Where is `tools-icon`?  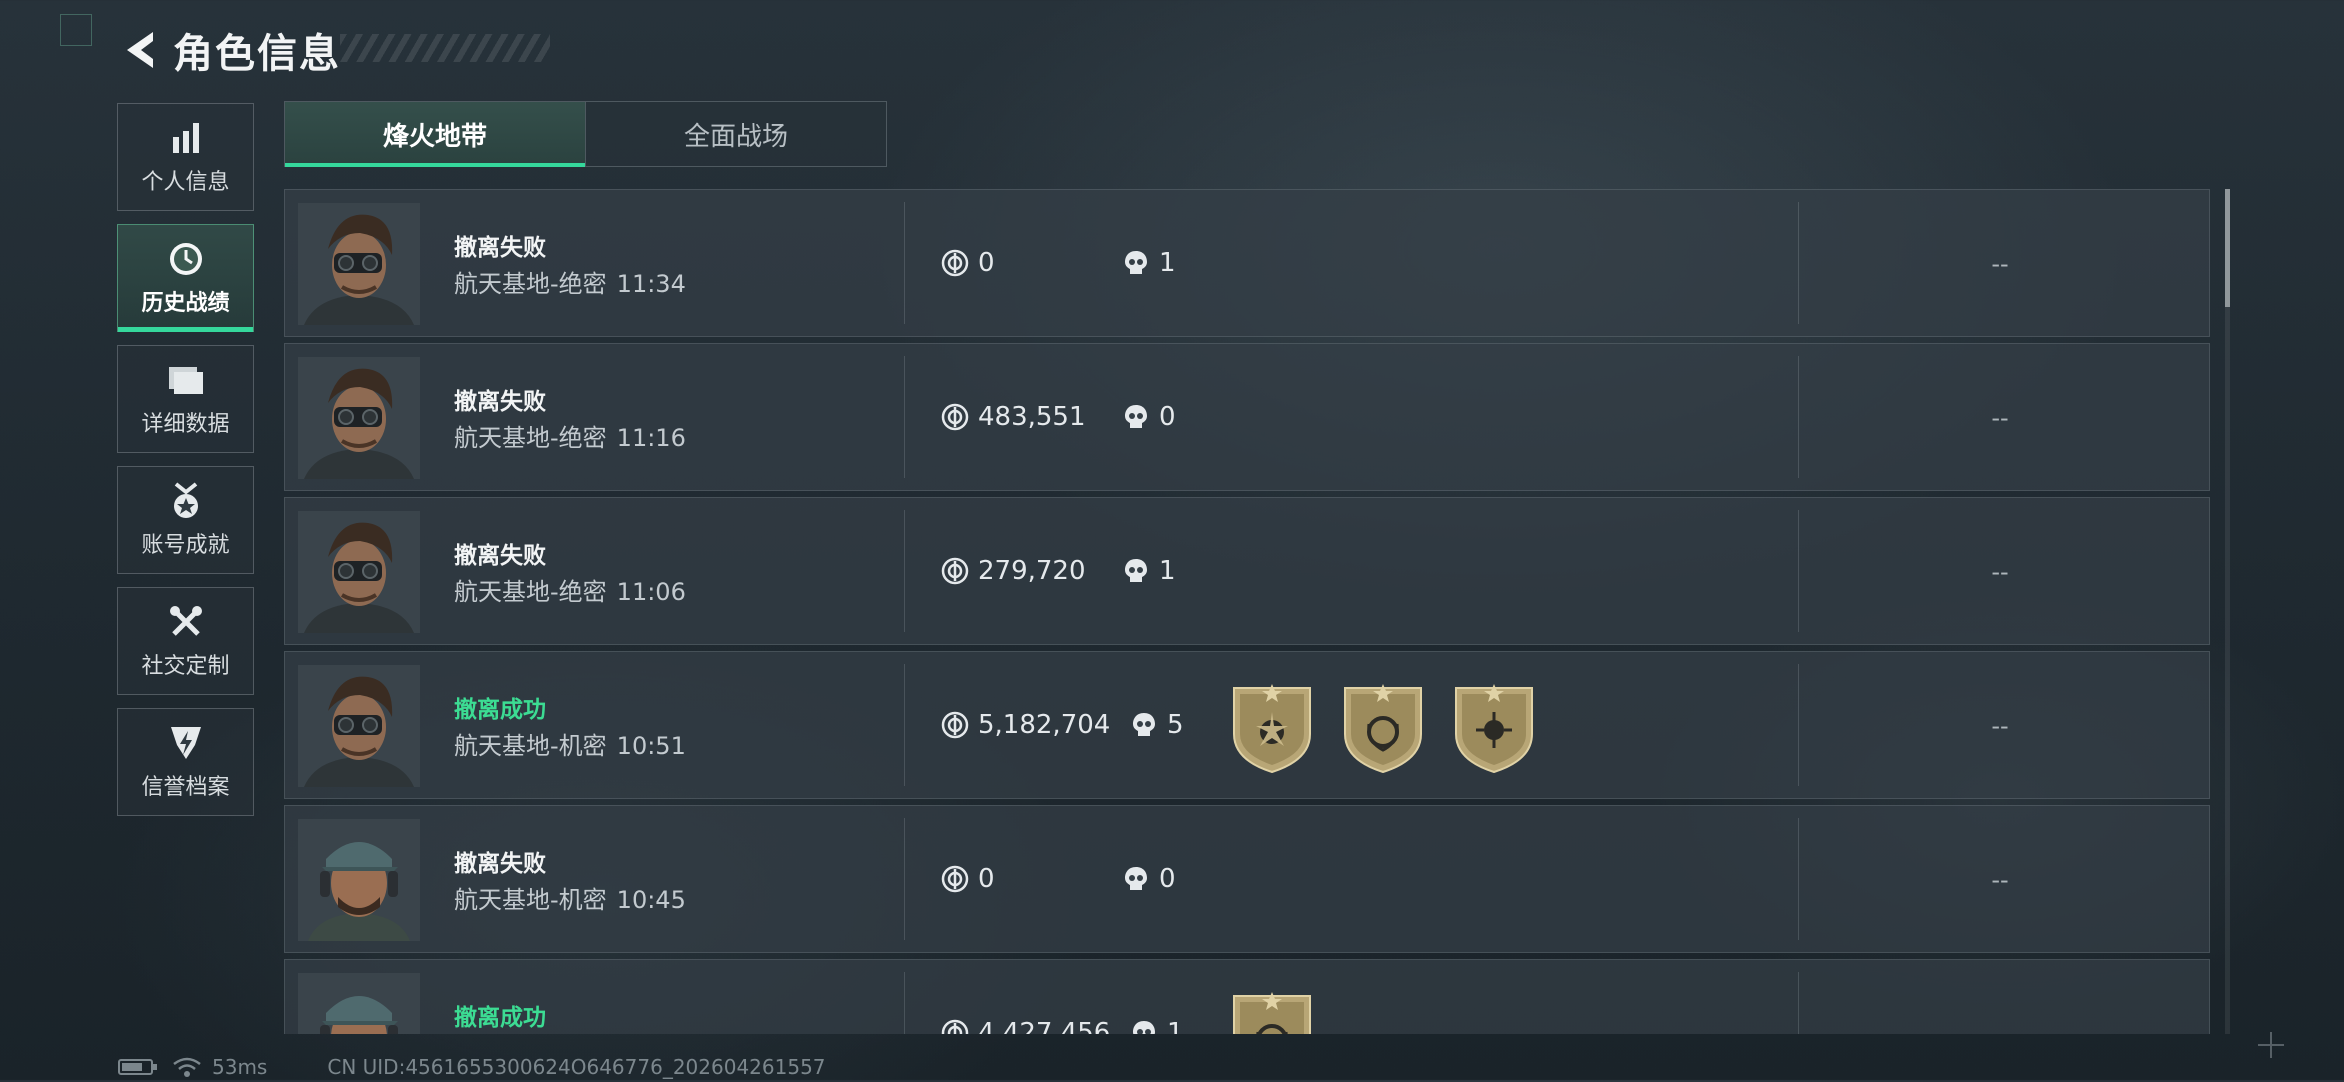 tools-icon is located at coordinates (186, 622).